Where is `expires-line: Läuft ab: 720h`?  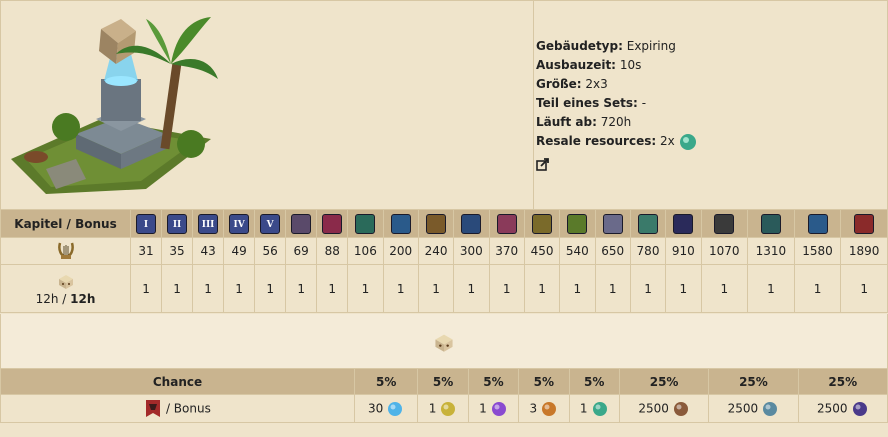
expires-line: Läuft ab: 720h is located at coordinates (711, 122).